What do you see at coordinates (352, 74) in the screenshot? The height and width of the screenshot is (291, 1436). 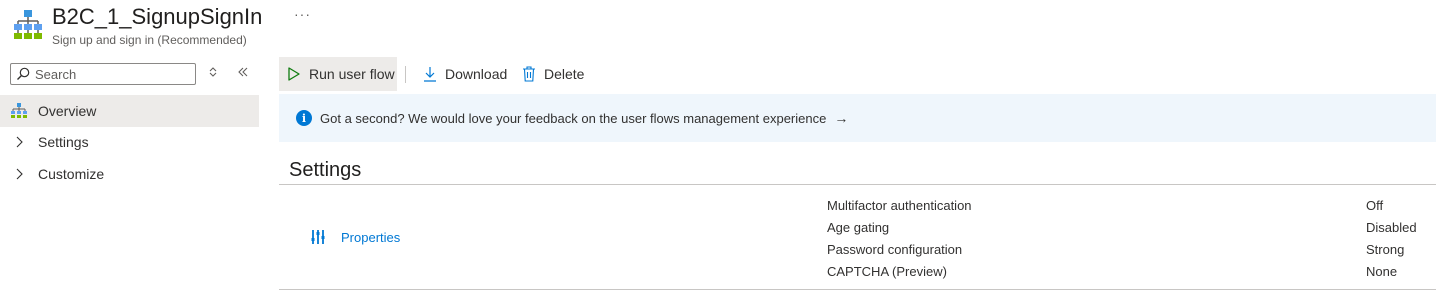 I see `run-user-flow-label: Run user flow` at bounding box center [352, 74].